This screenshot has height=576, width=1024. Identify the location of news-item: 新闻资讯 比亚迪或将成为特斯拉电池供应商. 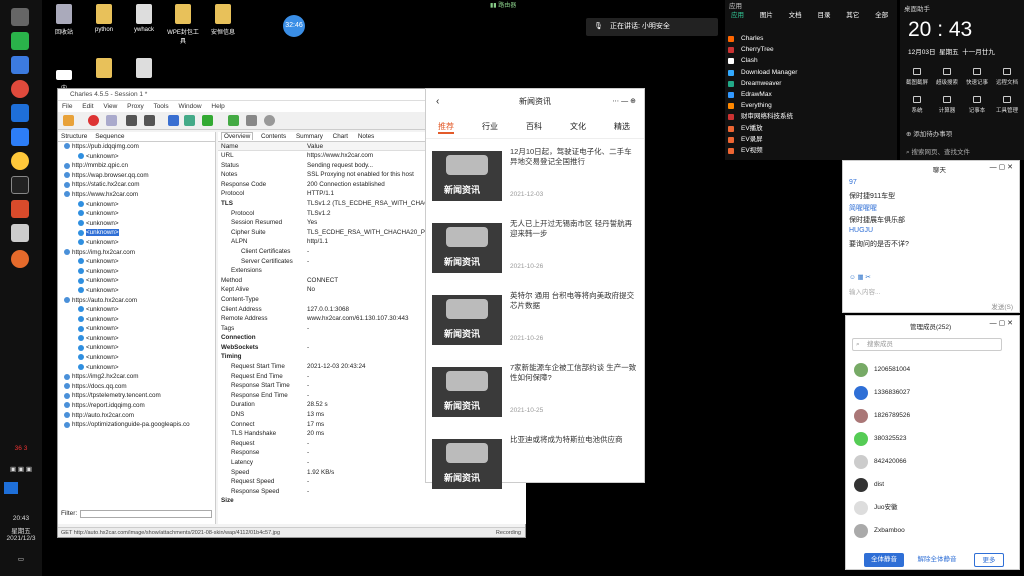
(536, 468).